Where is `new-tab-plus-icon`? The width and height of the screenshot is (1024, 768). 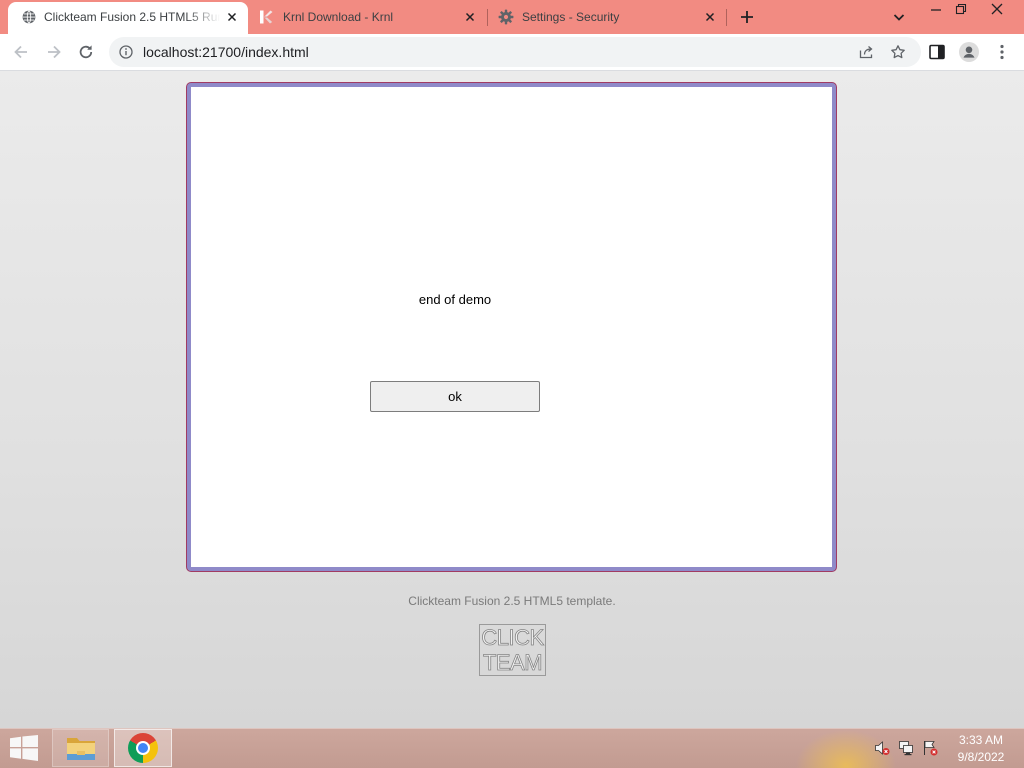
new-tab-plus-icon is located at coordinates (747, 17).